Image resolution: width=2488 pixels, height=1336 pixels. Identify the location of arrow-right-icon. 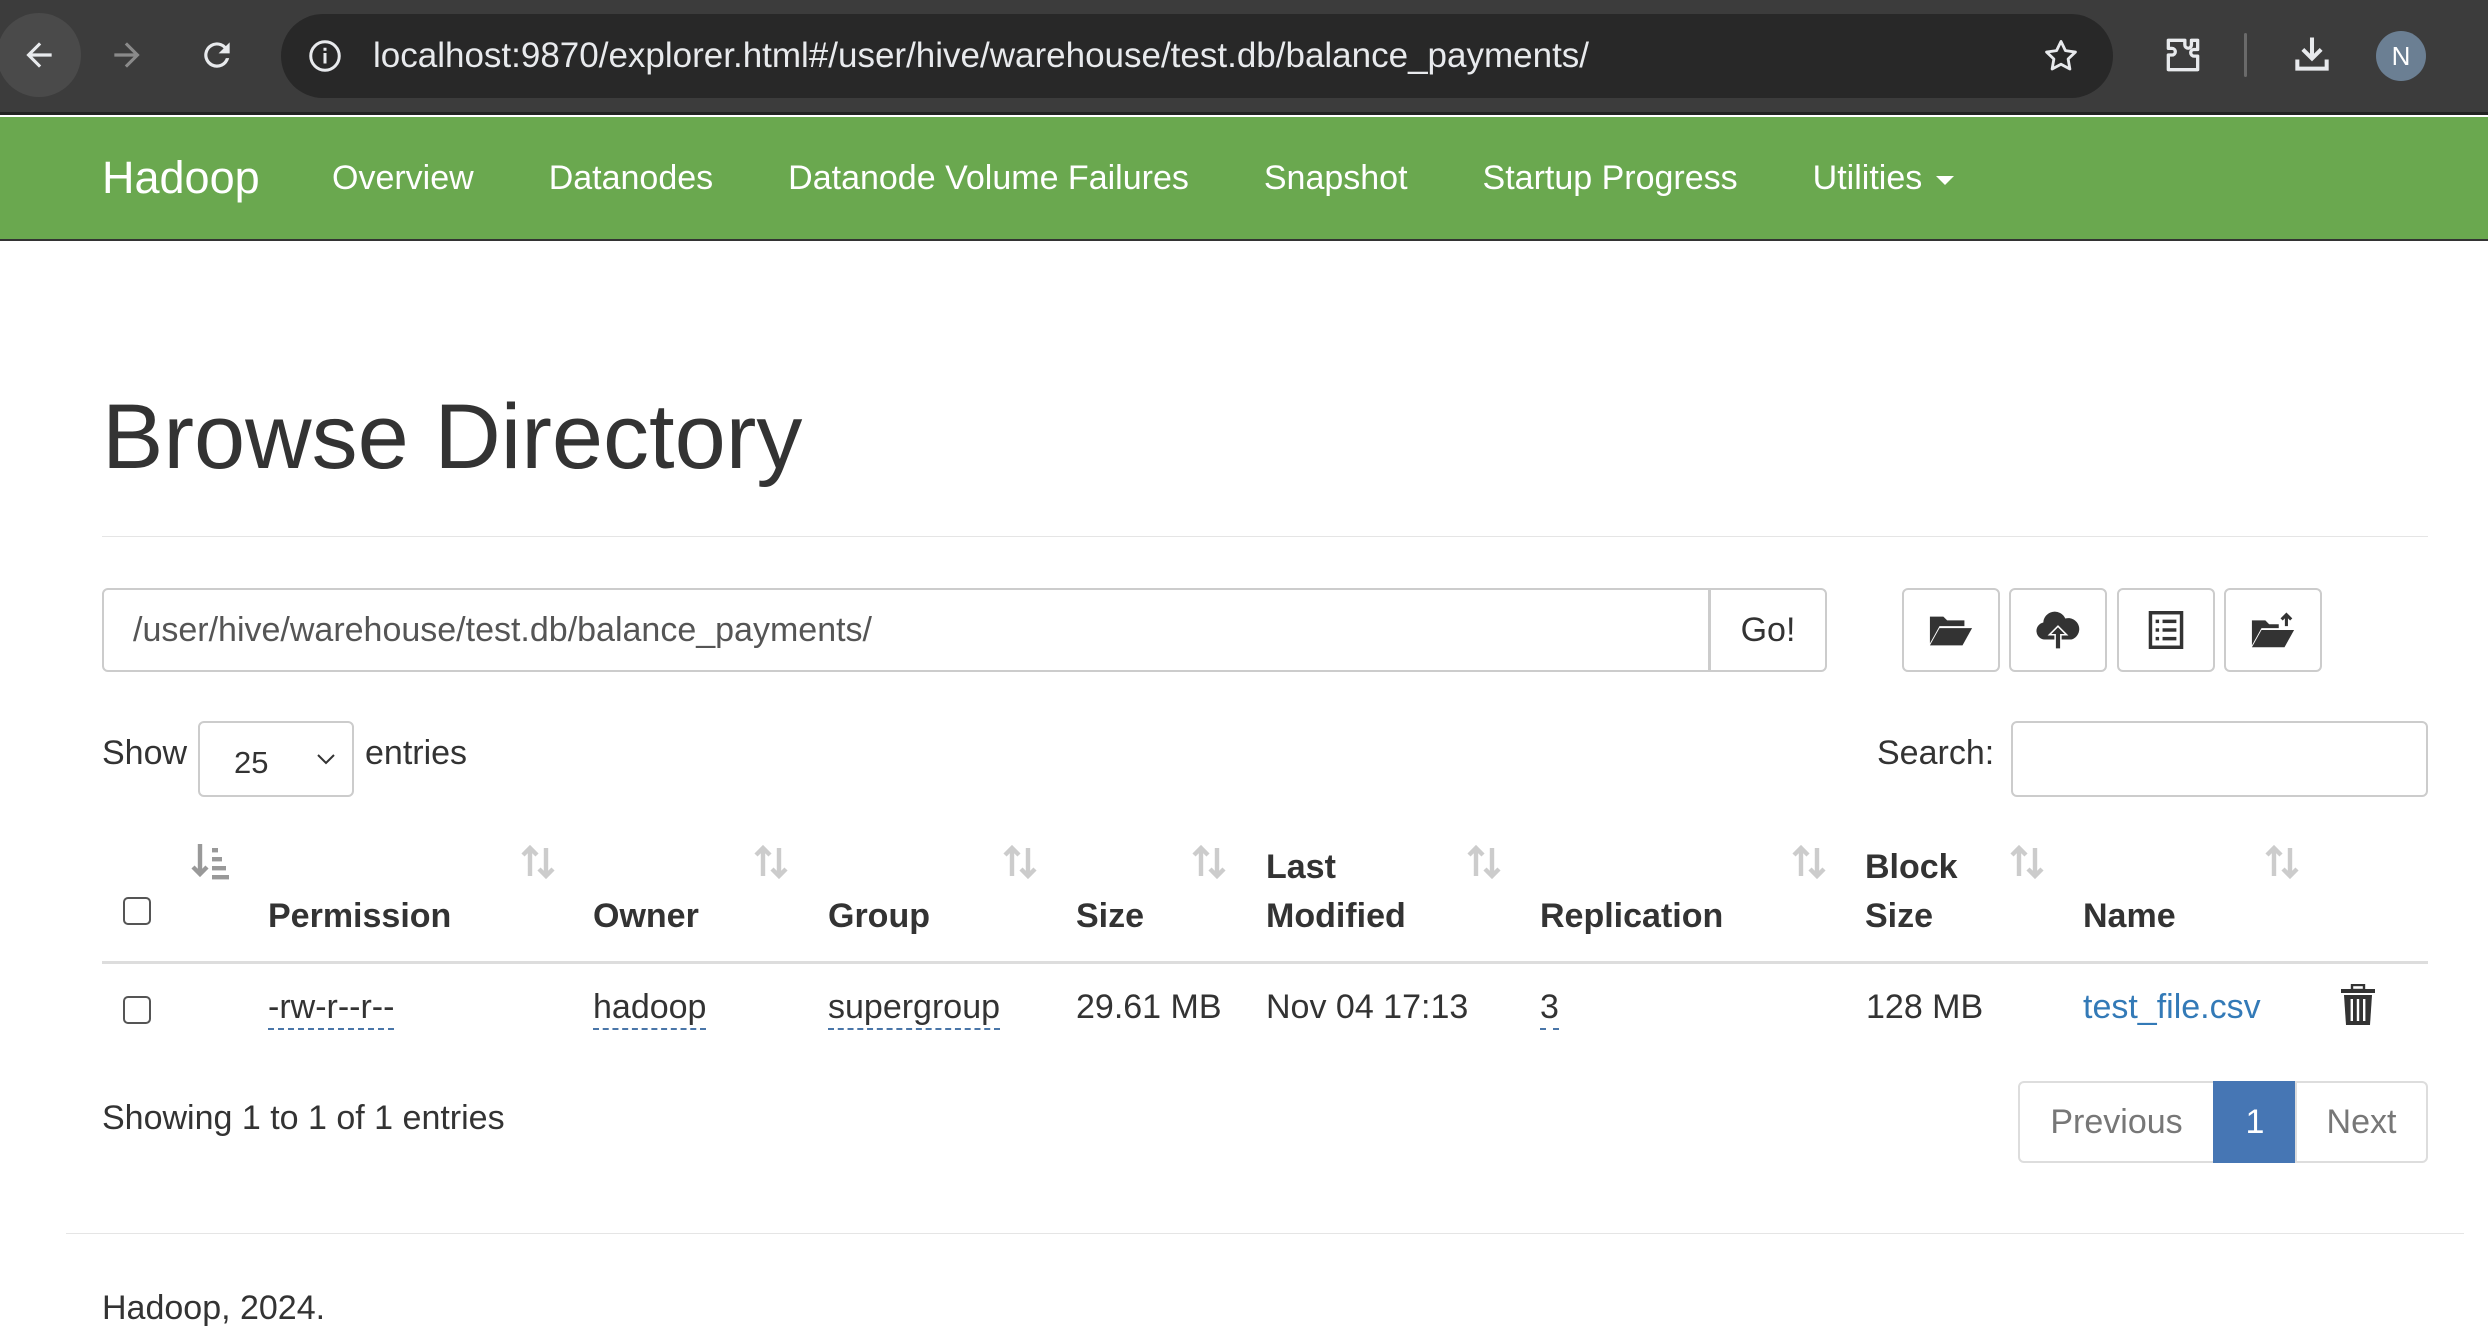
(127, 55).